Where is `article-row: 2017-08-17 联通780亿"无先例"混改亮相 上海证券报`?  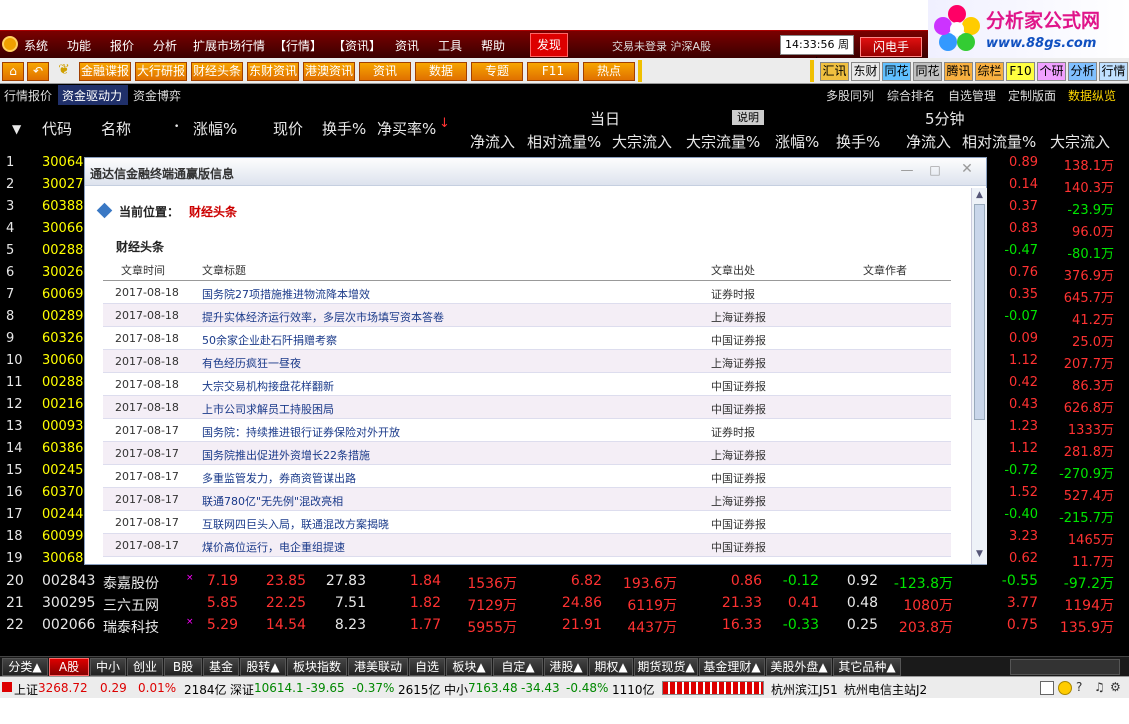 article-row: 2017-08-17 联通780亿"无先例"混改亮相 上海证券报 is located at coordinates (527, 499).